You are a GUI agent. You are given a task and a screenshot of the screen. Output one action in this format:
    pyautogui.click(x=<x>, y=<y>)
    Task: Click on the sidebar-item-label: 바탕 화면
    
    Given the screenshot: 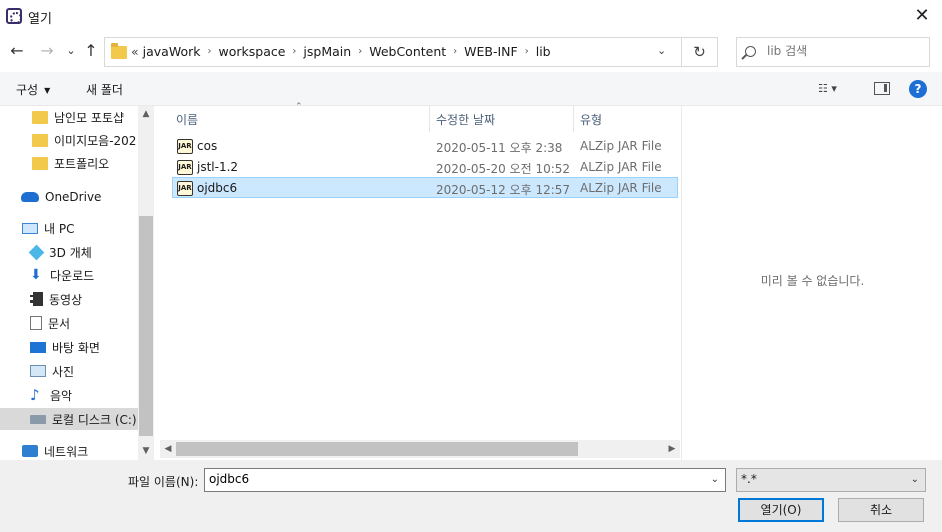 What is the action you would take?
    pyautogui.click(x=76, y=347)
    